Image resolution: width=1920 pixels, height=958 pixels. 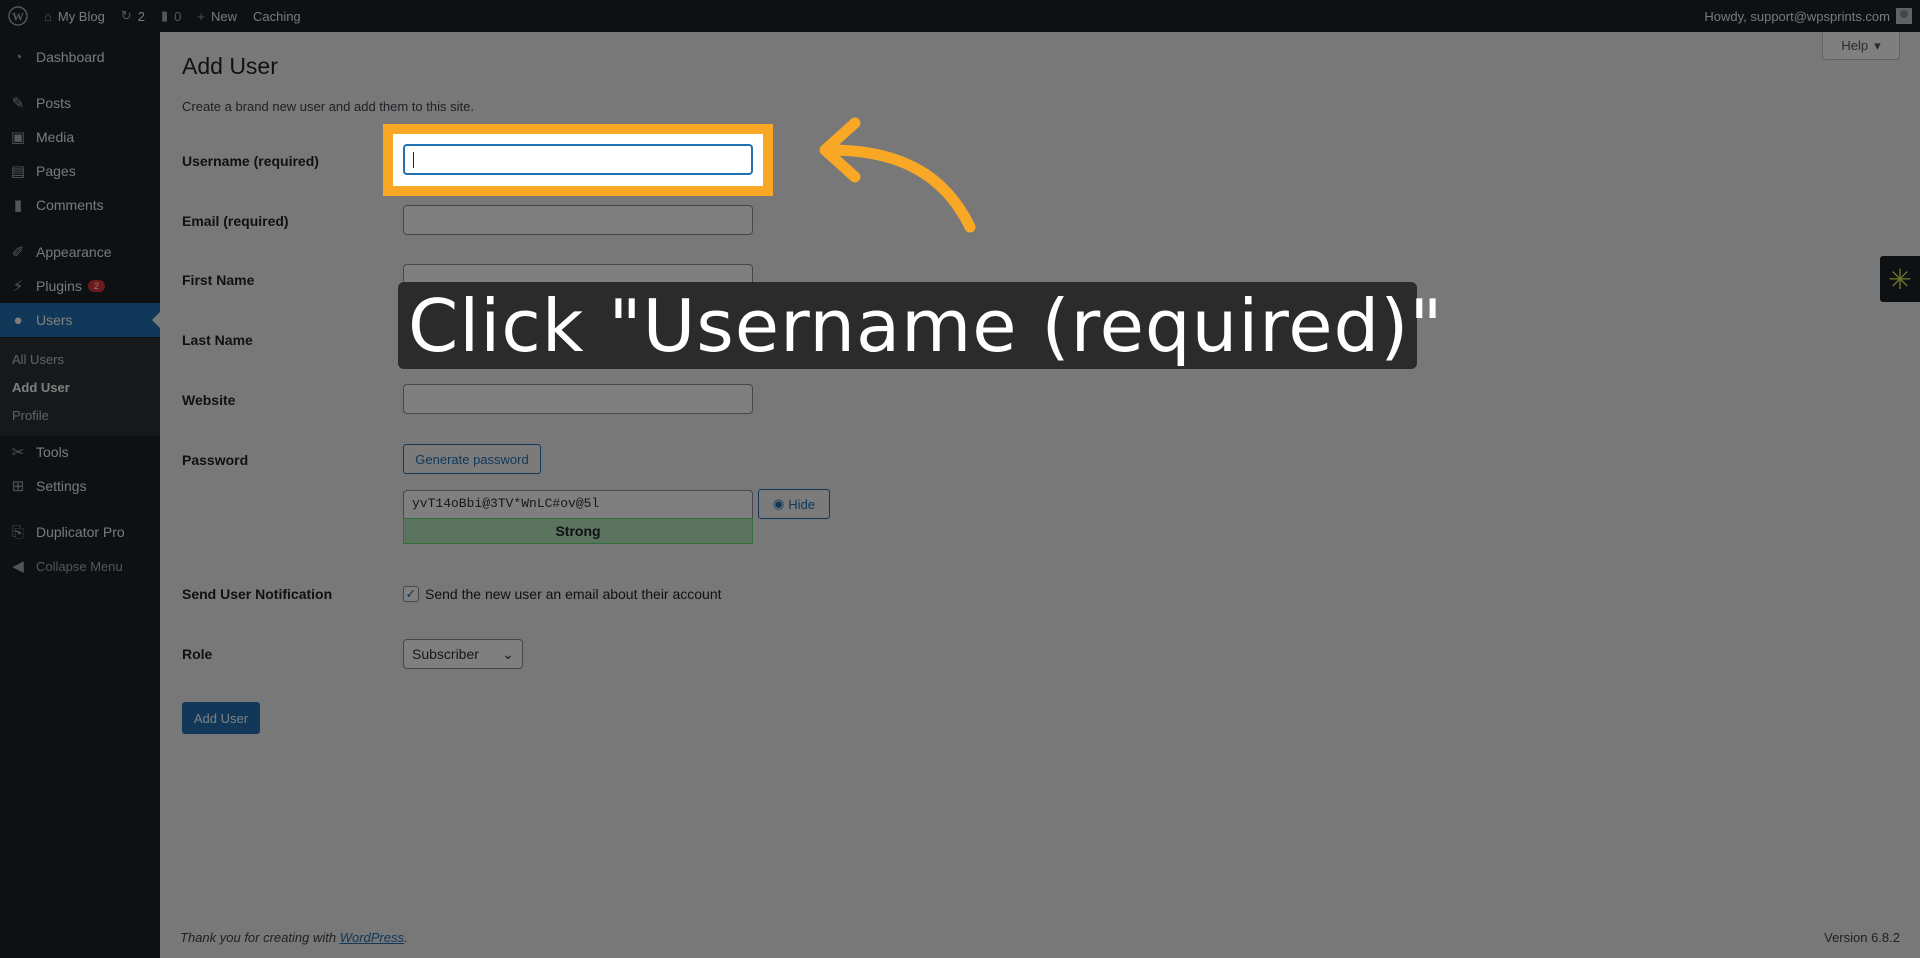 What do you see at coordinates (80, 387) in the screenshot?
I see `users-submenu: All Users Add User Profile` at bounding box center [80, 387].